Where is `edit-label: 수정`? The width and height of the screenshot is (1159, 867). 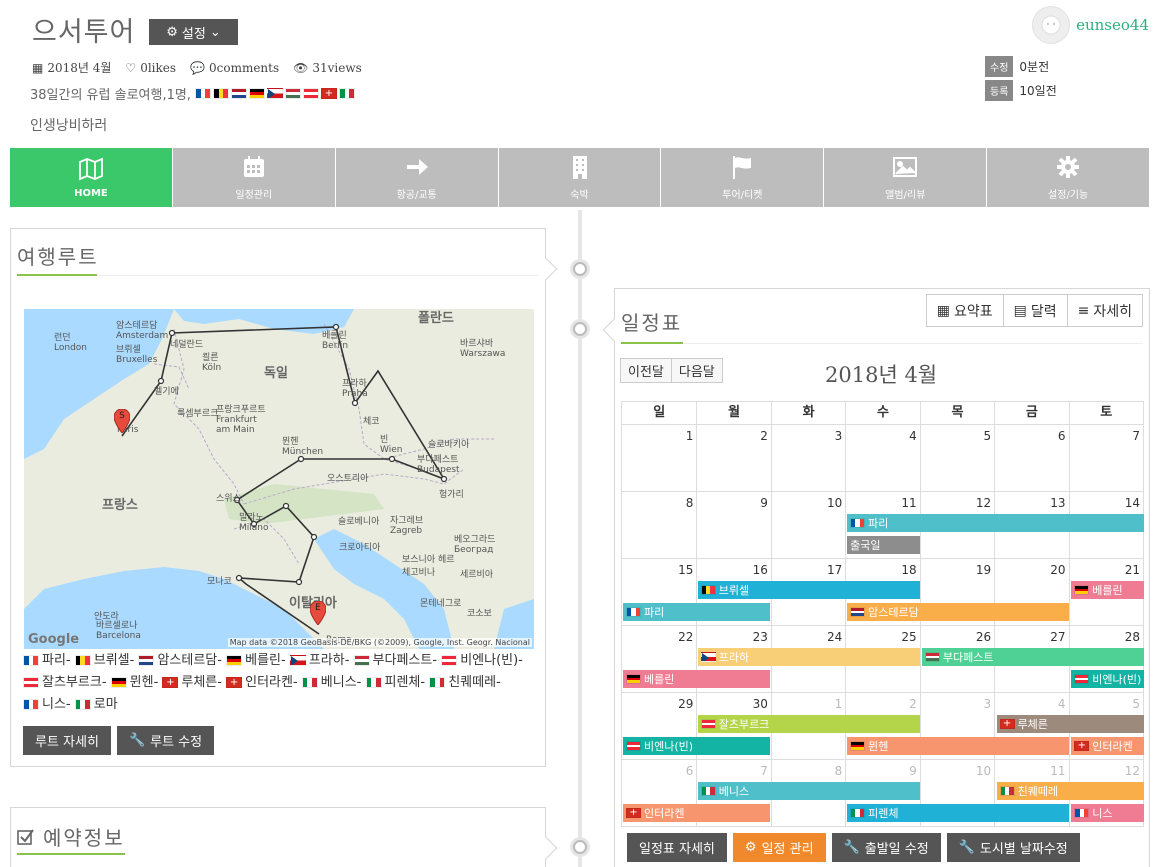 edit-label: 수정 is located at coordinates (999, 66).